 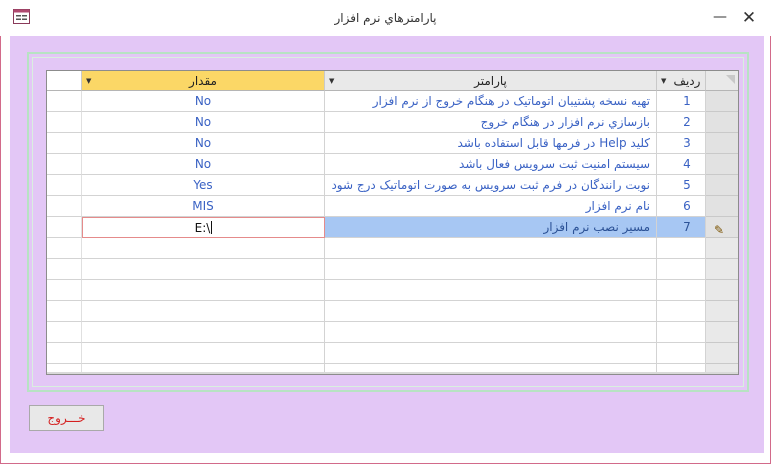 I want to click on window-title: پارامترهاي نرم افزار, so click(x=385, y=18).